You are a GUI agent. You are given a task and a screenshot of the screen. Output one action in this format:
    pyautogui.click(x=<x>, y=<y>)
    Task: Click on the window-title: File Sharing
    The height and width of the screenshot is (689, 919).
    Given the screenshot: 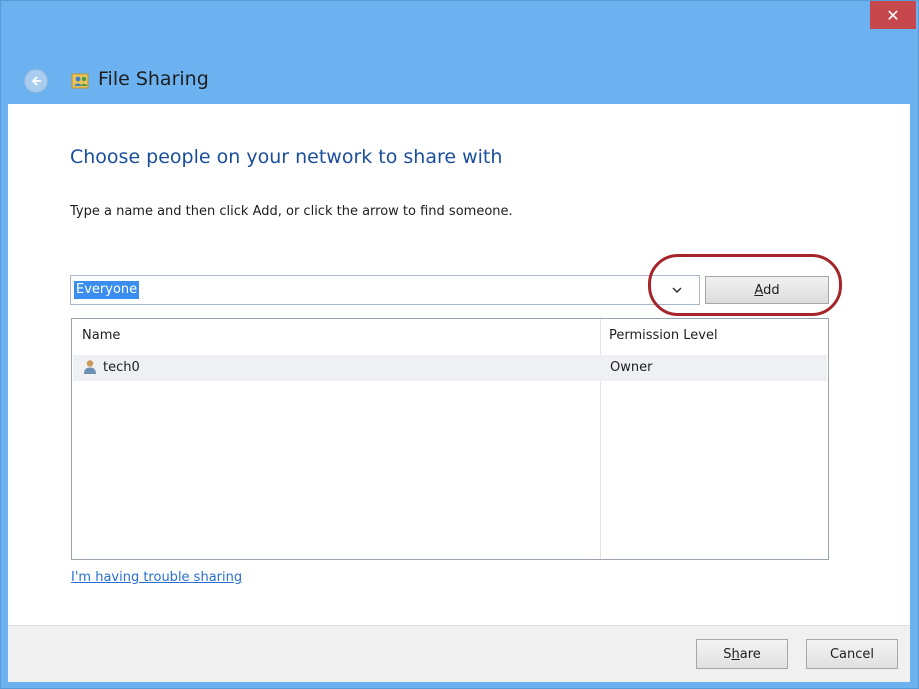 What is the action you would take?
    pyautogui.click(x=153, y=79)
    